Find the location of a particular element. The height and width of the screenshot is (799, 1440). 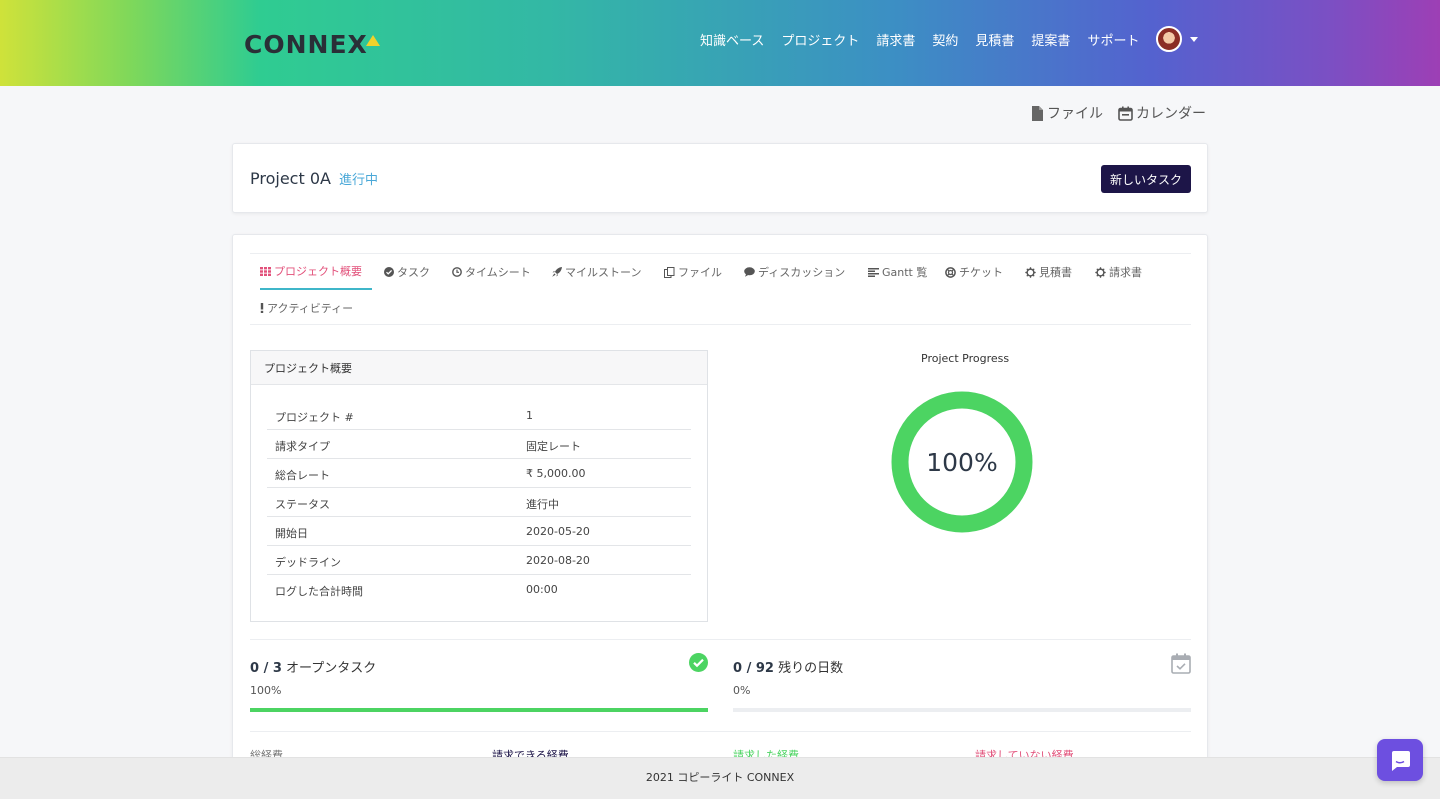

tab-timesheets: タイムシート is located at coordinates (491, 272).